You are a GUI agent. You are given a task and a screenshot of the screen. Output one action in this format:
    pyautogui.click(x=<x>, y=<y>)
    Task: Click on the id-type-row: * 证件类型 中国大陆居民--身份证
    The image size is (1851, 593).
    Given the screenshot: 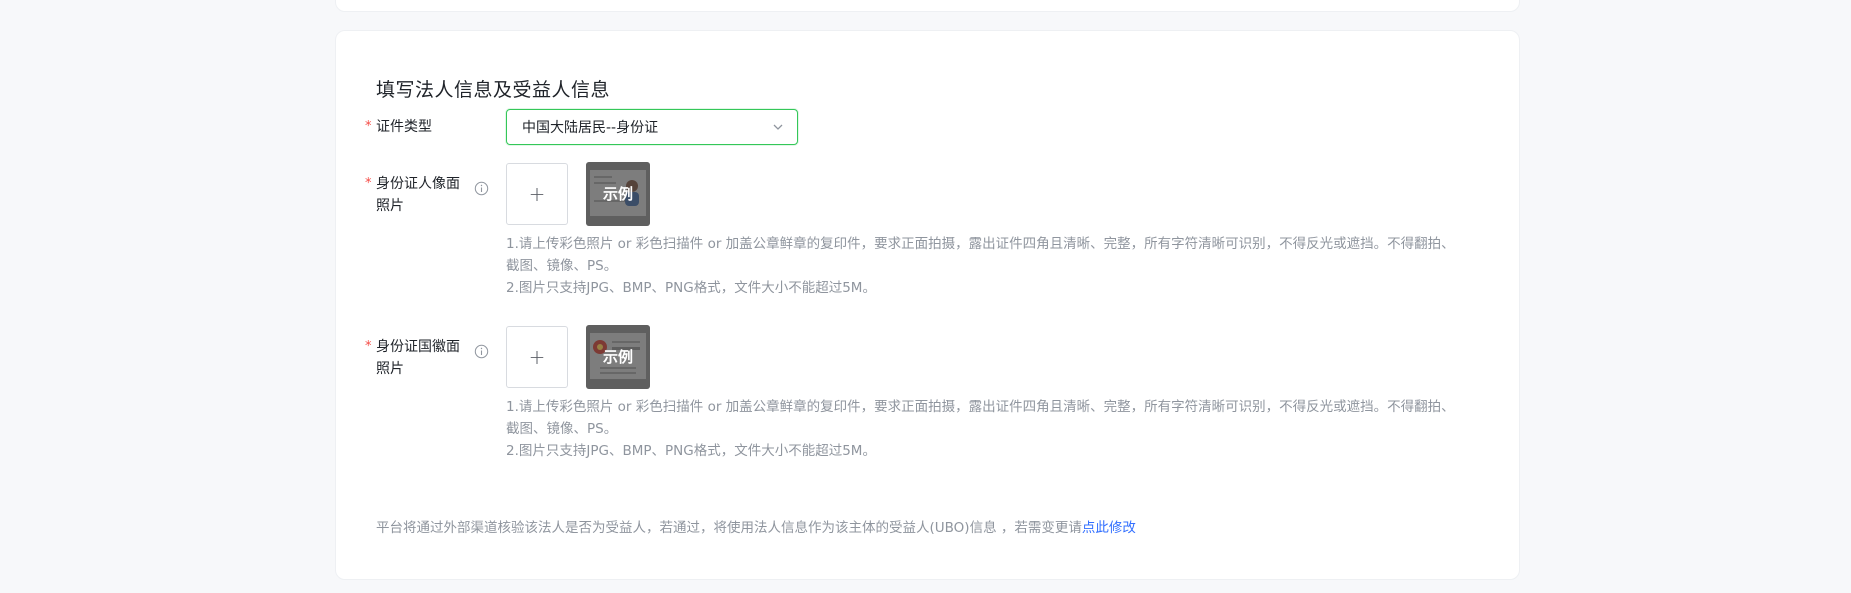 What is the action you would take?
    pyautogui.click(x=927, y=127)
    